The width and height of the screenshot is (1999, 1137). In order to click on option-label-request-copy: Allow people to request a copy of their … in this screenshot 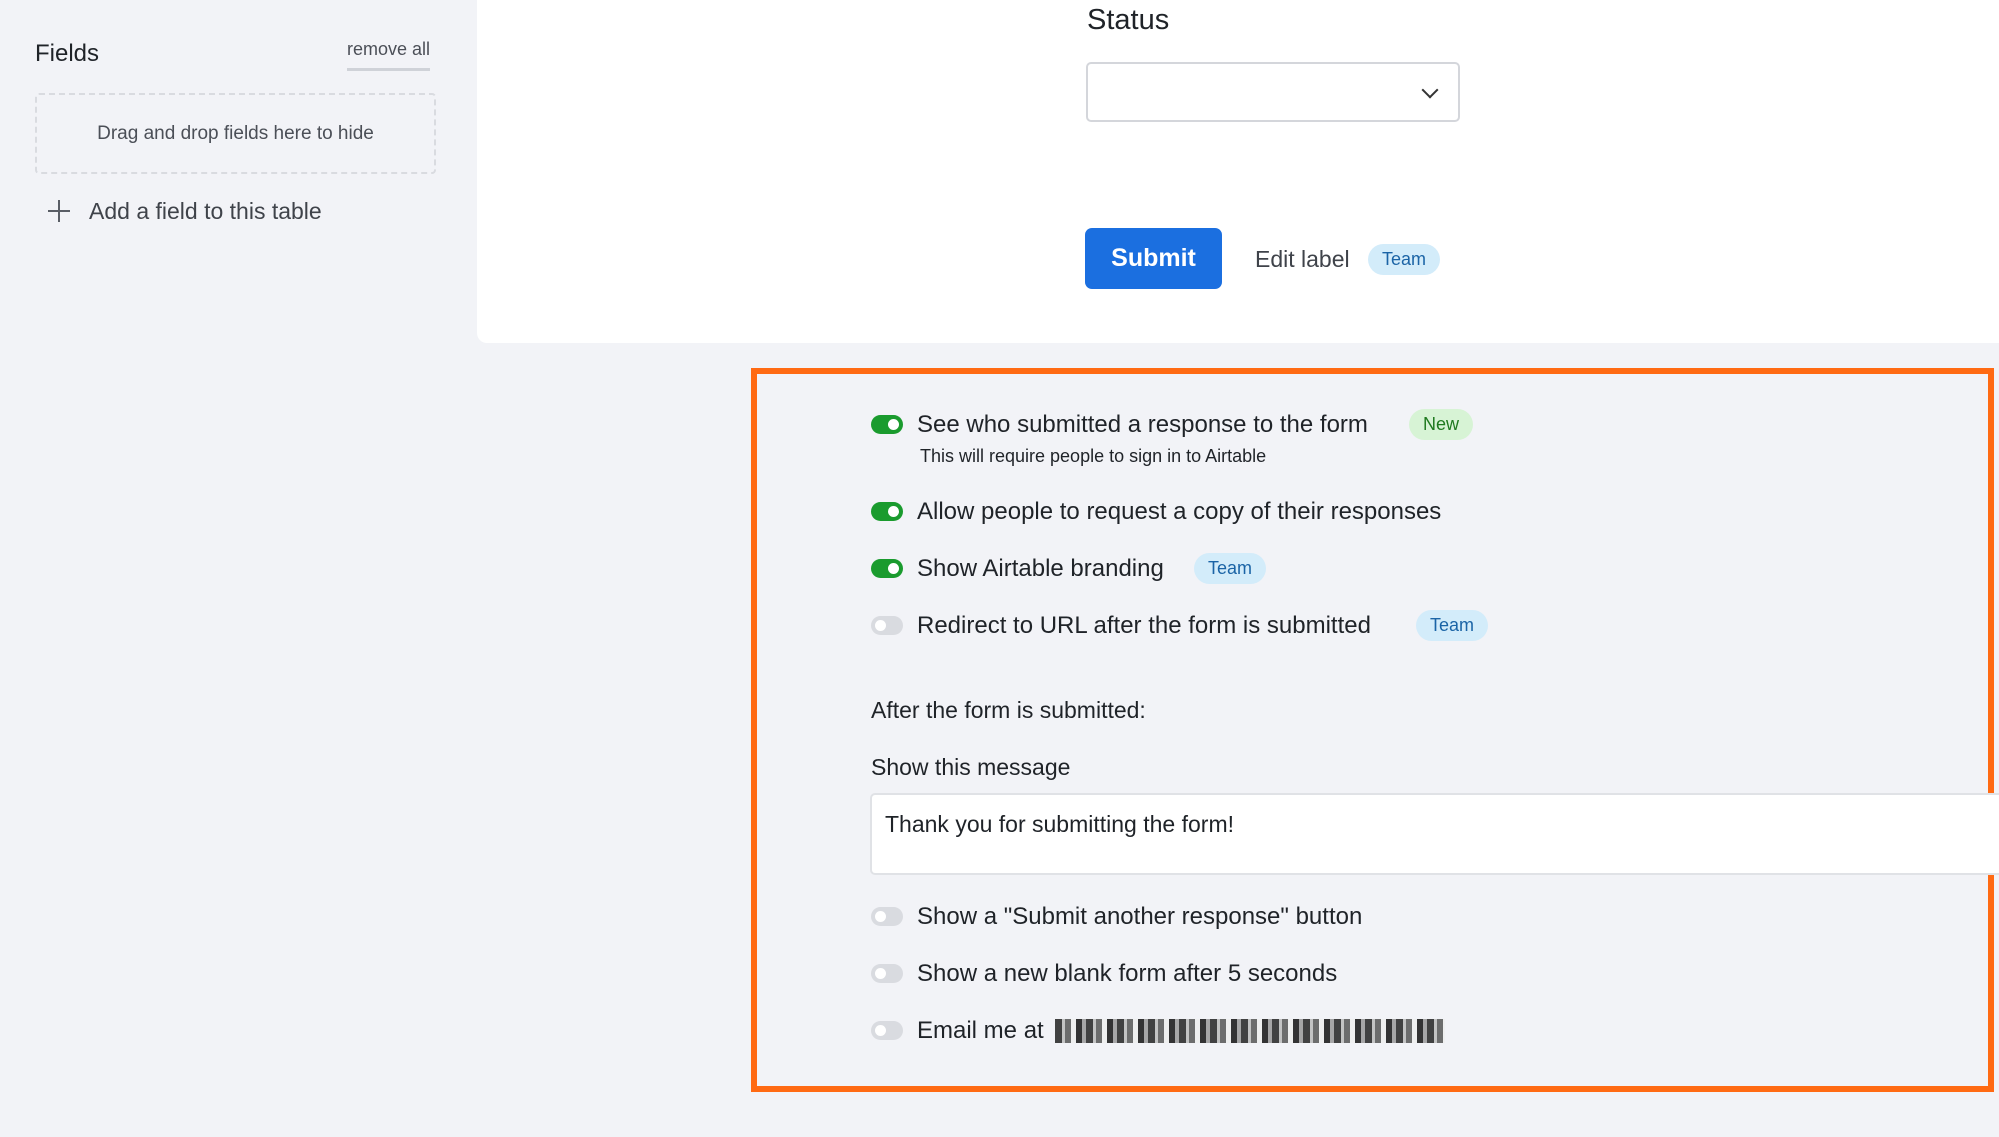, I will do `click(1179, 511)`.